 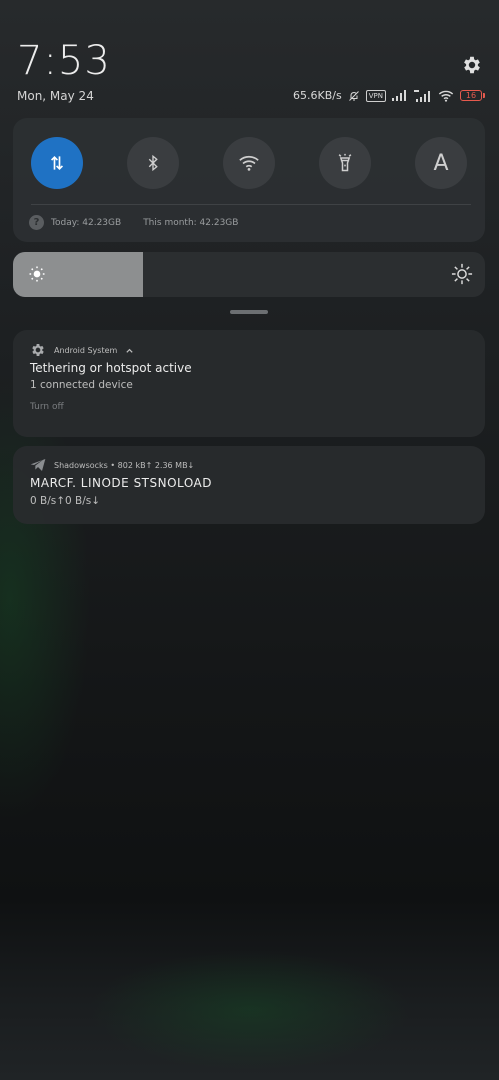 What do you see at coordinates (111, 368) in the screenshot?
I see `notification-title: Tethering or hotspot active` at bounding box center [111, 368].